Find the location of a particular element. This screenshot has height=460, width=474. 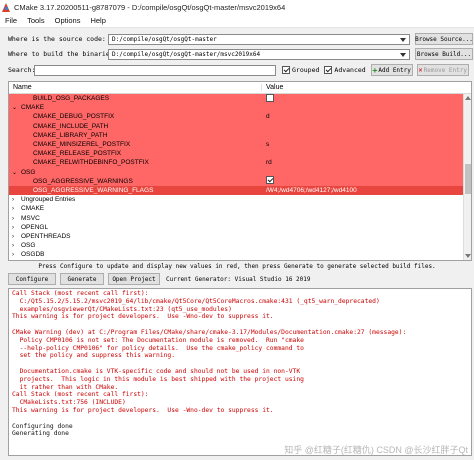

table-row: BUILD_OSG_PACKAGES is located at coordinates (236, 98).